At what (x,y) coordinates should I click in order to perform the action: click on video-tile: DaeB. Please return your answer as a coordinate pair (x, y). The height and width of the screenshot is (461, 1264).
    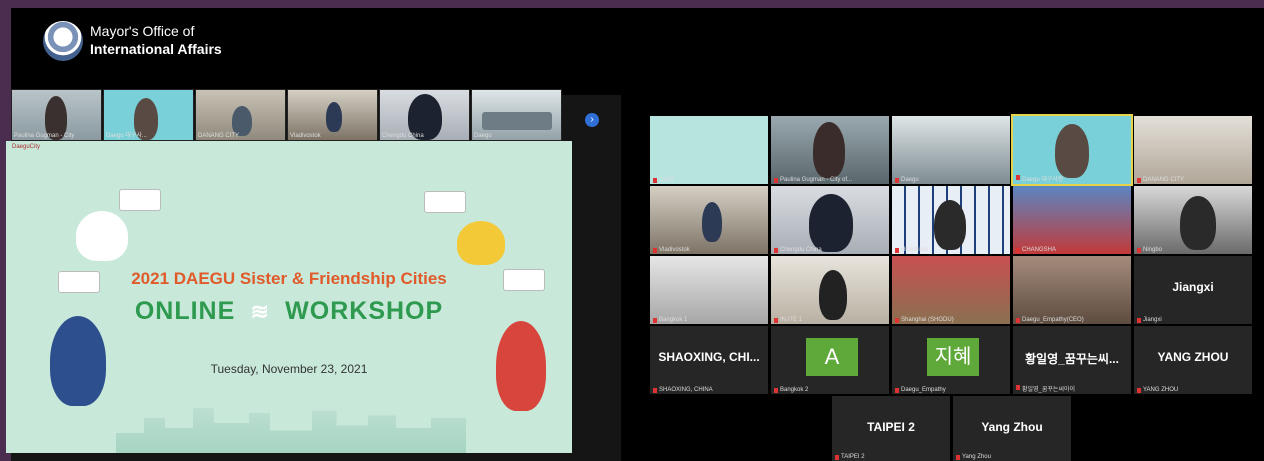
    Looking at the image, I should click on (709, 150).